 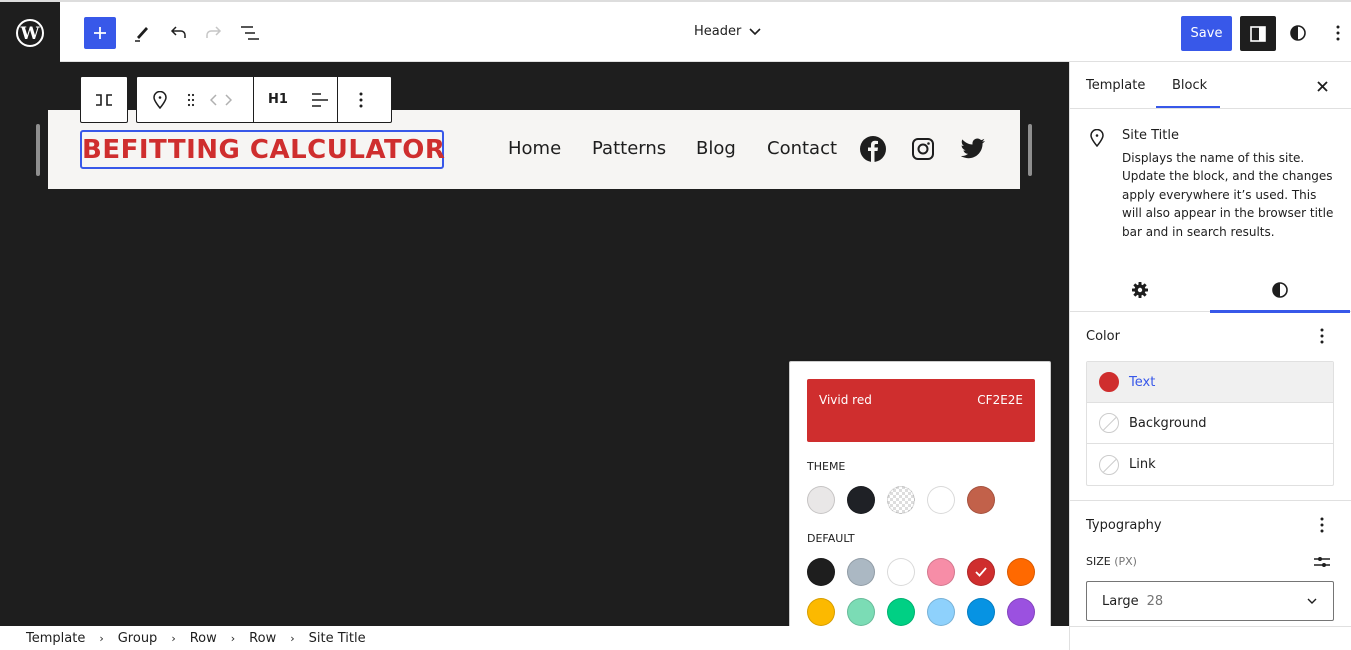 I want to click on font-size-select: Large 28, so click(x=1210, y=601).